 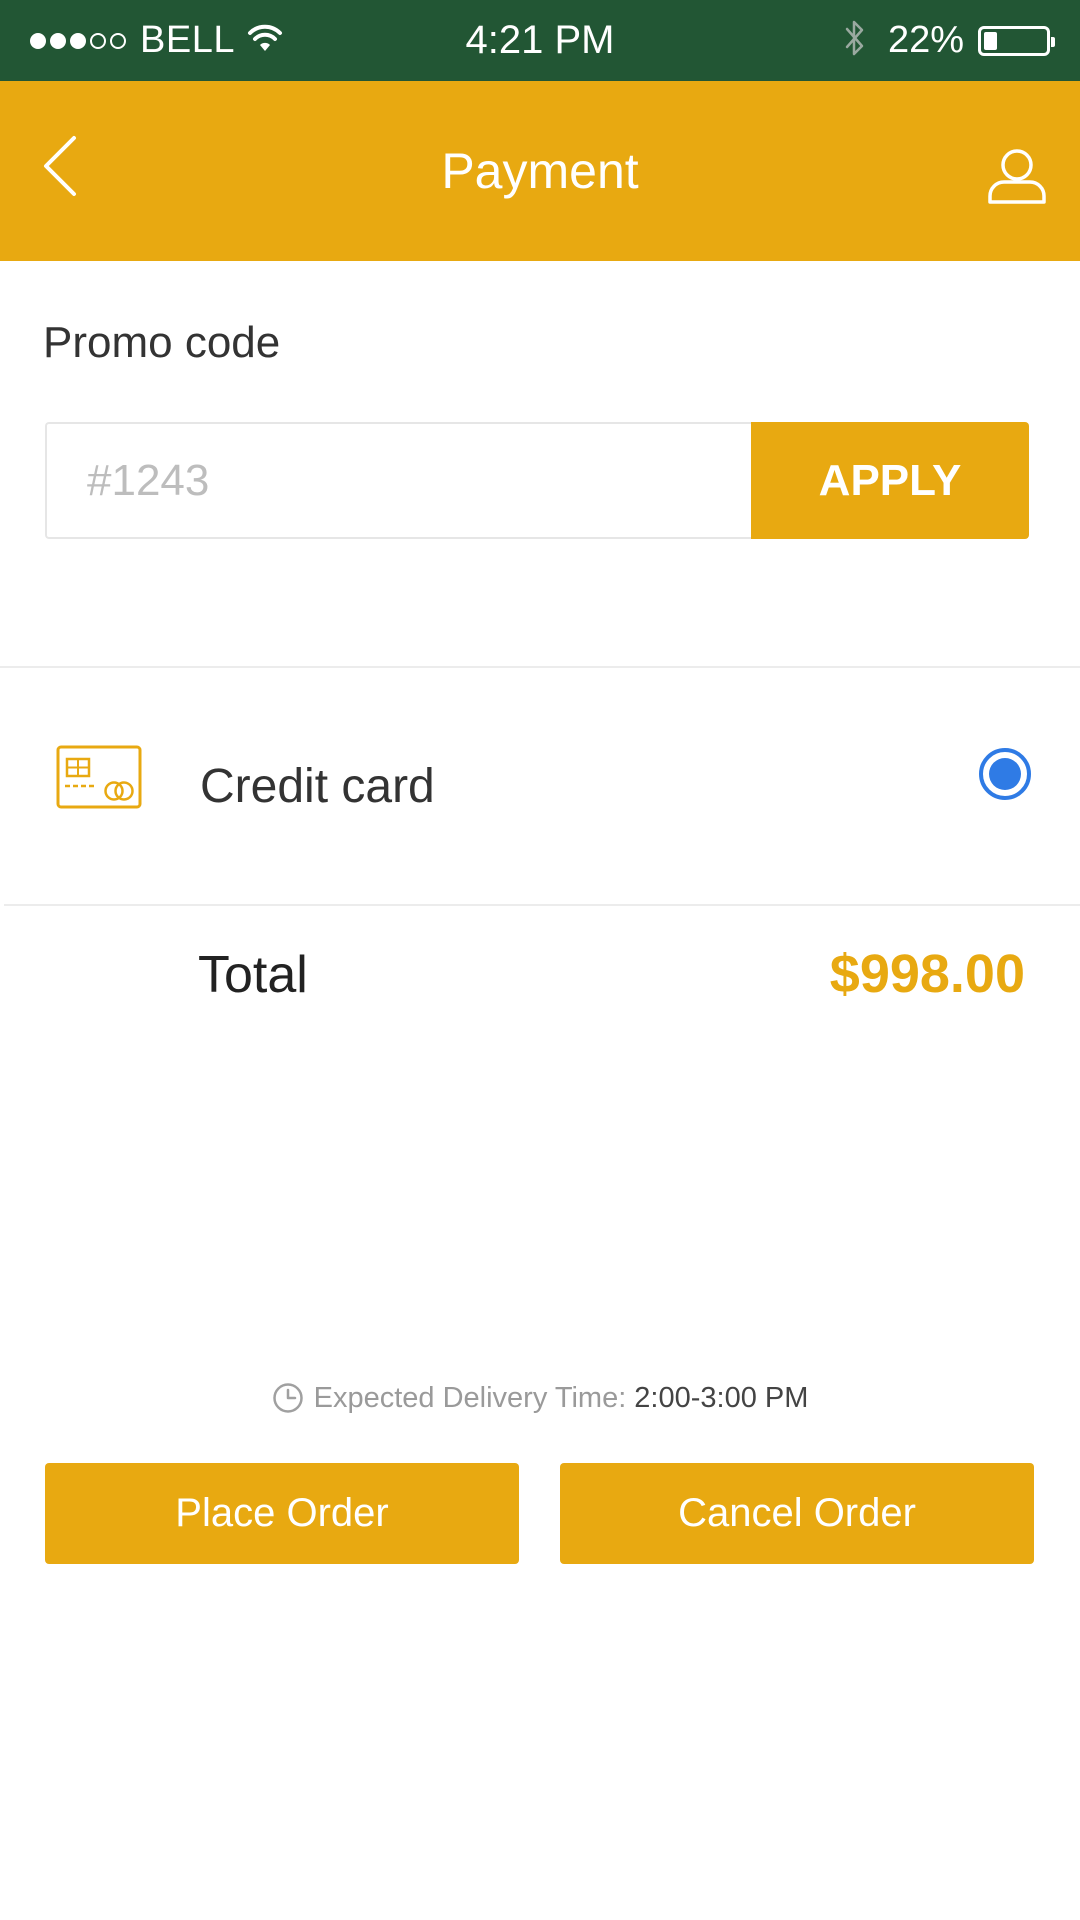 I want to click on status-bar: BELL 4:21 PM 22%, so click(x=540, y=40).